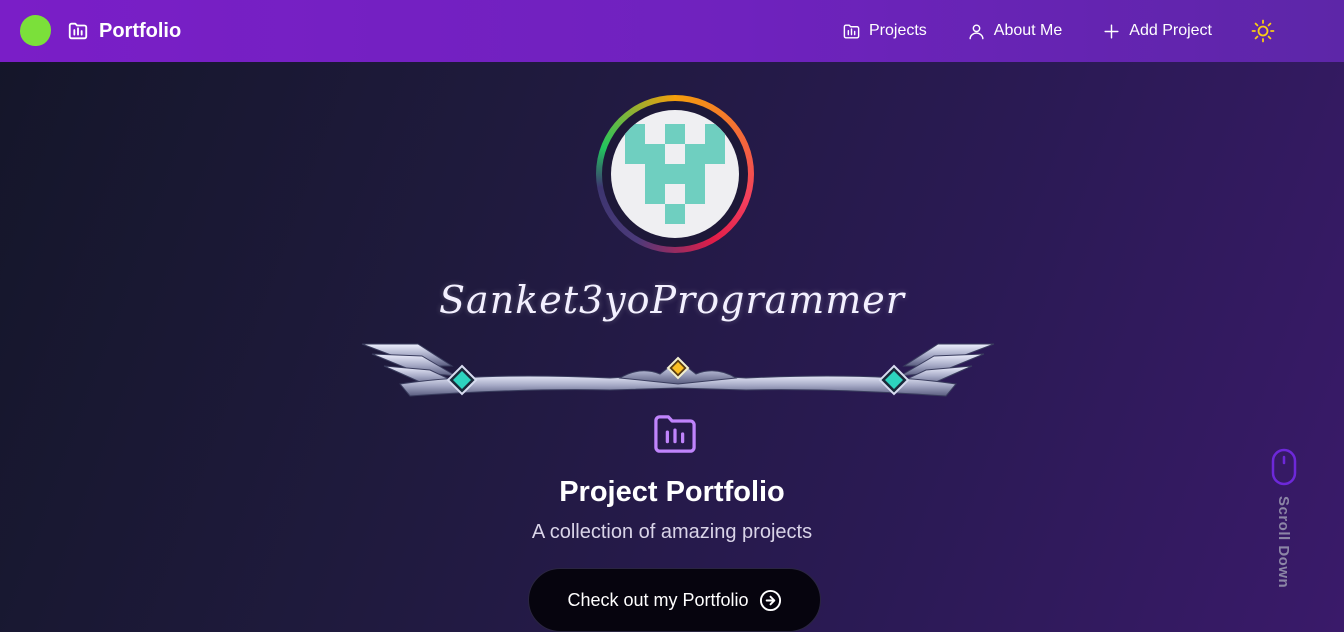  I want to click on scroll-down-hint: Scroll Down, so click(1284, 523).